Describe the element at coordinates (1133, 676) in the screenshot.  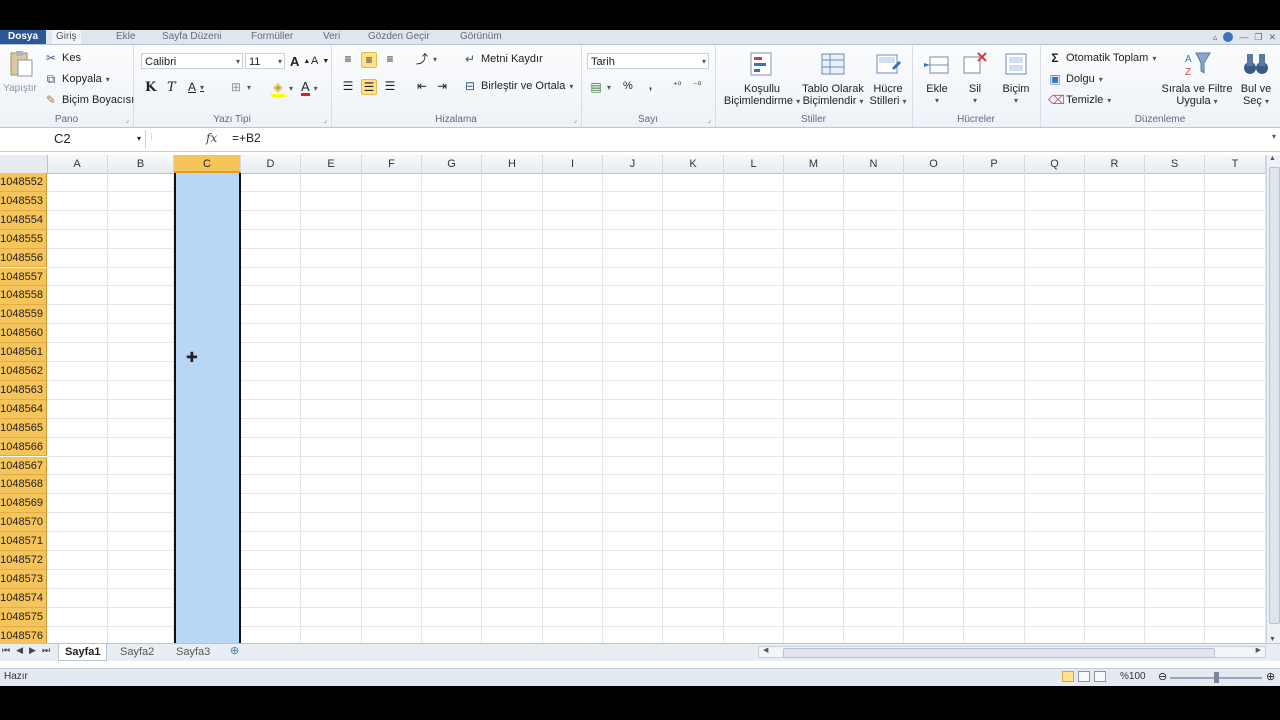
I see `zoom-level: %100` at that location.